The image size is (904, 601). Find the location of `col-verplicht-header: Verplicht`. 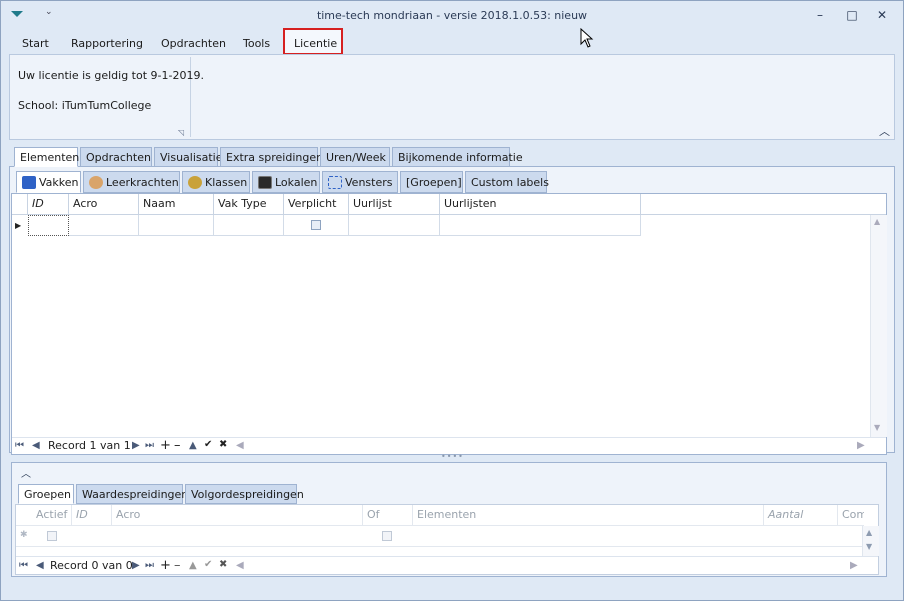

col-verplicht-header: Verplicht is located at coordinates (316, 204).